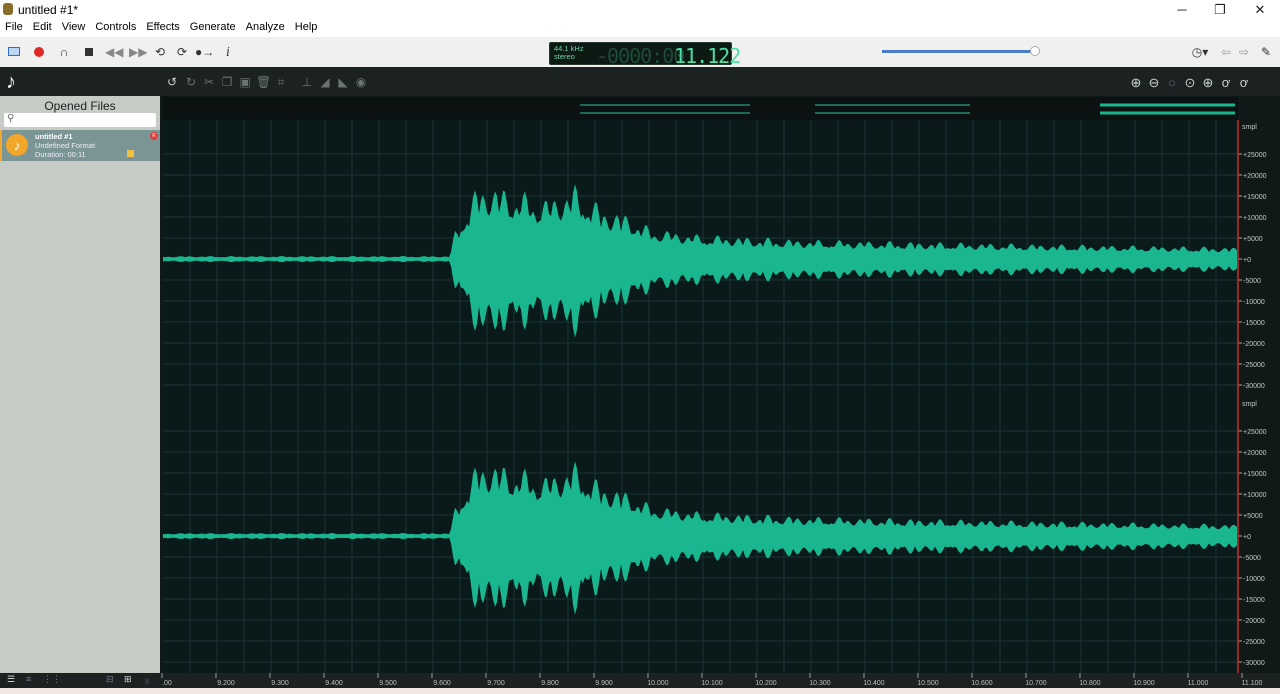 This screenshot has width=1280, height=694. What do you see at coordinates (1254, 365) in the screenshot?
I see `amplitude-label: -25000` at bounding box center [1254, 365].